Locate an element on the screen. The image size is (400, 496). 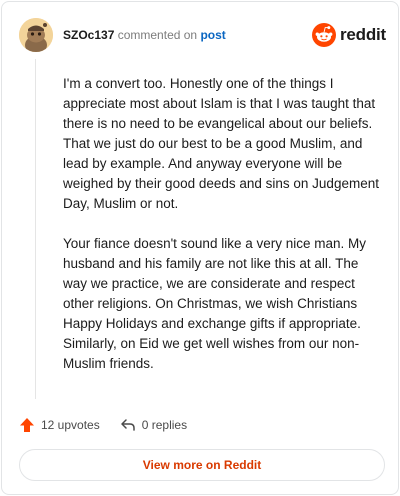
post-link: post is located at coordinates (212, 35).